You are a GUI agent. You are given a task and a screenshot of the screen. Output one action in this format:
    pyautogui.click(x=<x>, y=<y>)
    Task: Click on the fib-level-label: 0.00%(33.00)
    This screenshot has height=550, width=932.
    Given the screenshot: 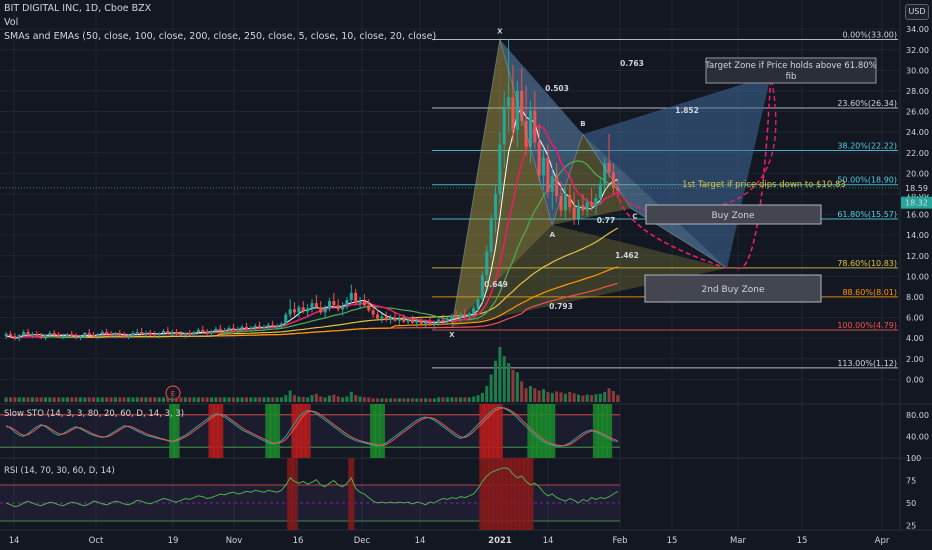 What is the action you would take?
    pyautogui.click(x=869, y=34)
    